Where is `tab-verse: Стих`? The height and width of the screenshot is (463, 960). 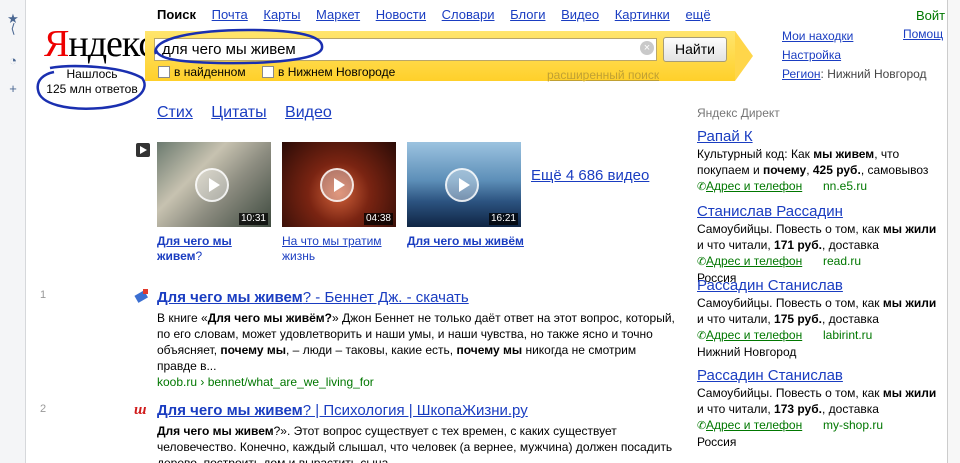 tab-verse: Стих is located at coordinates (175, 112).